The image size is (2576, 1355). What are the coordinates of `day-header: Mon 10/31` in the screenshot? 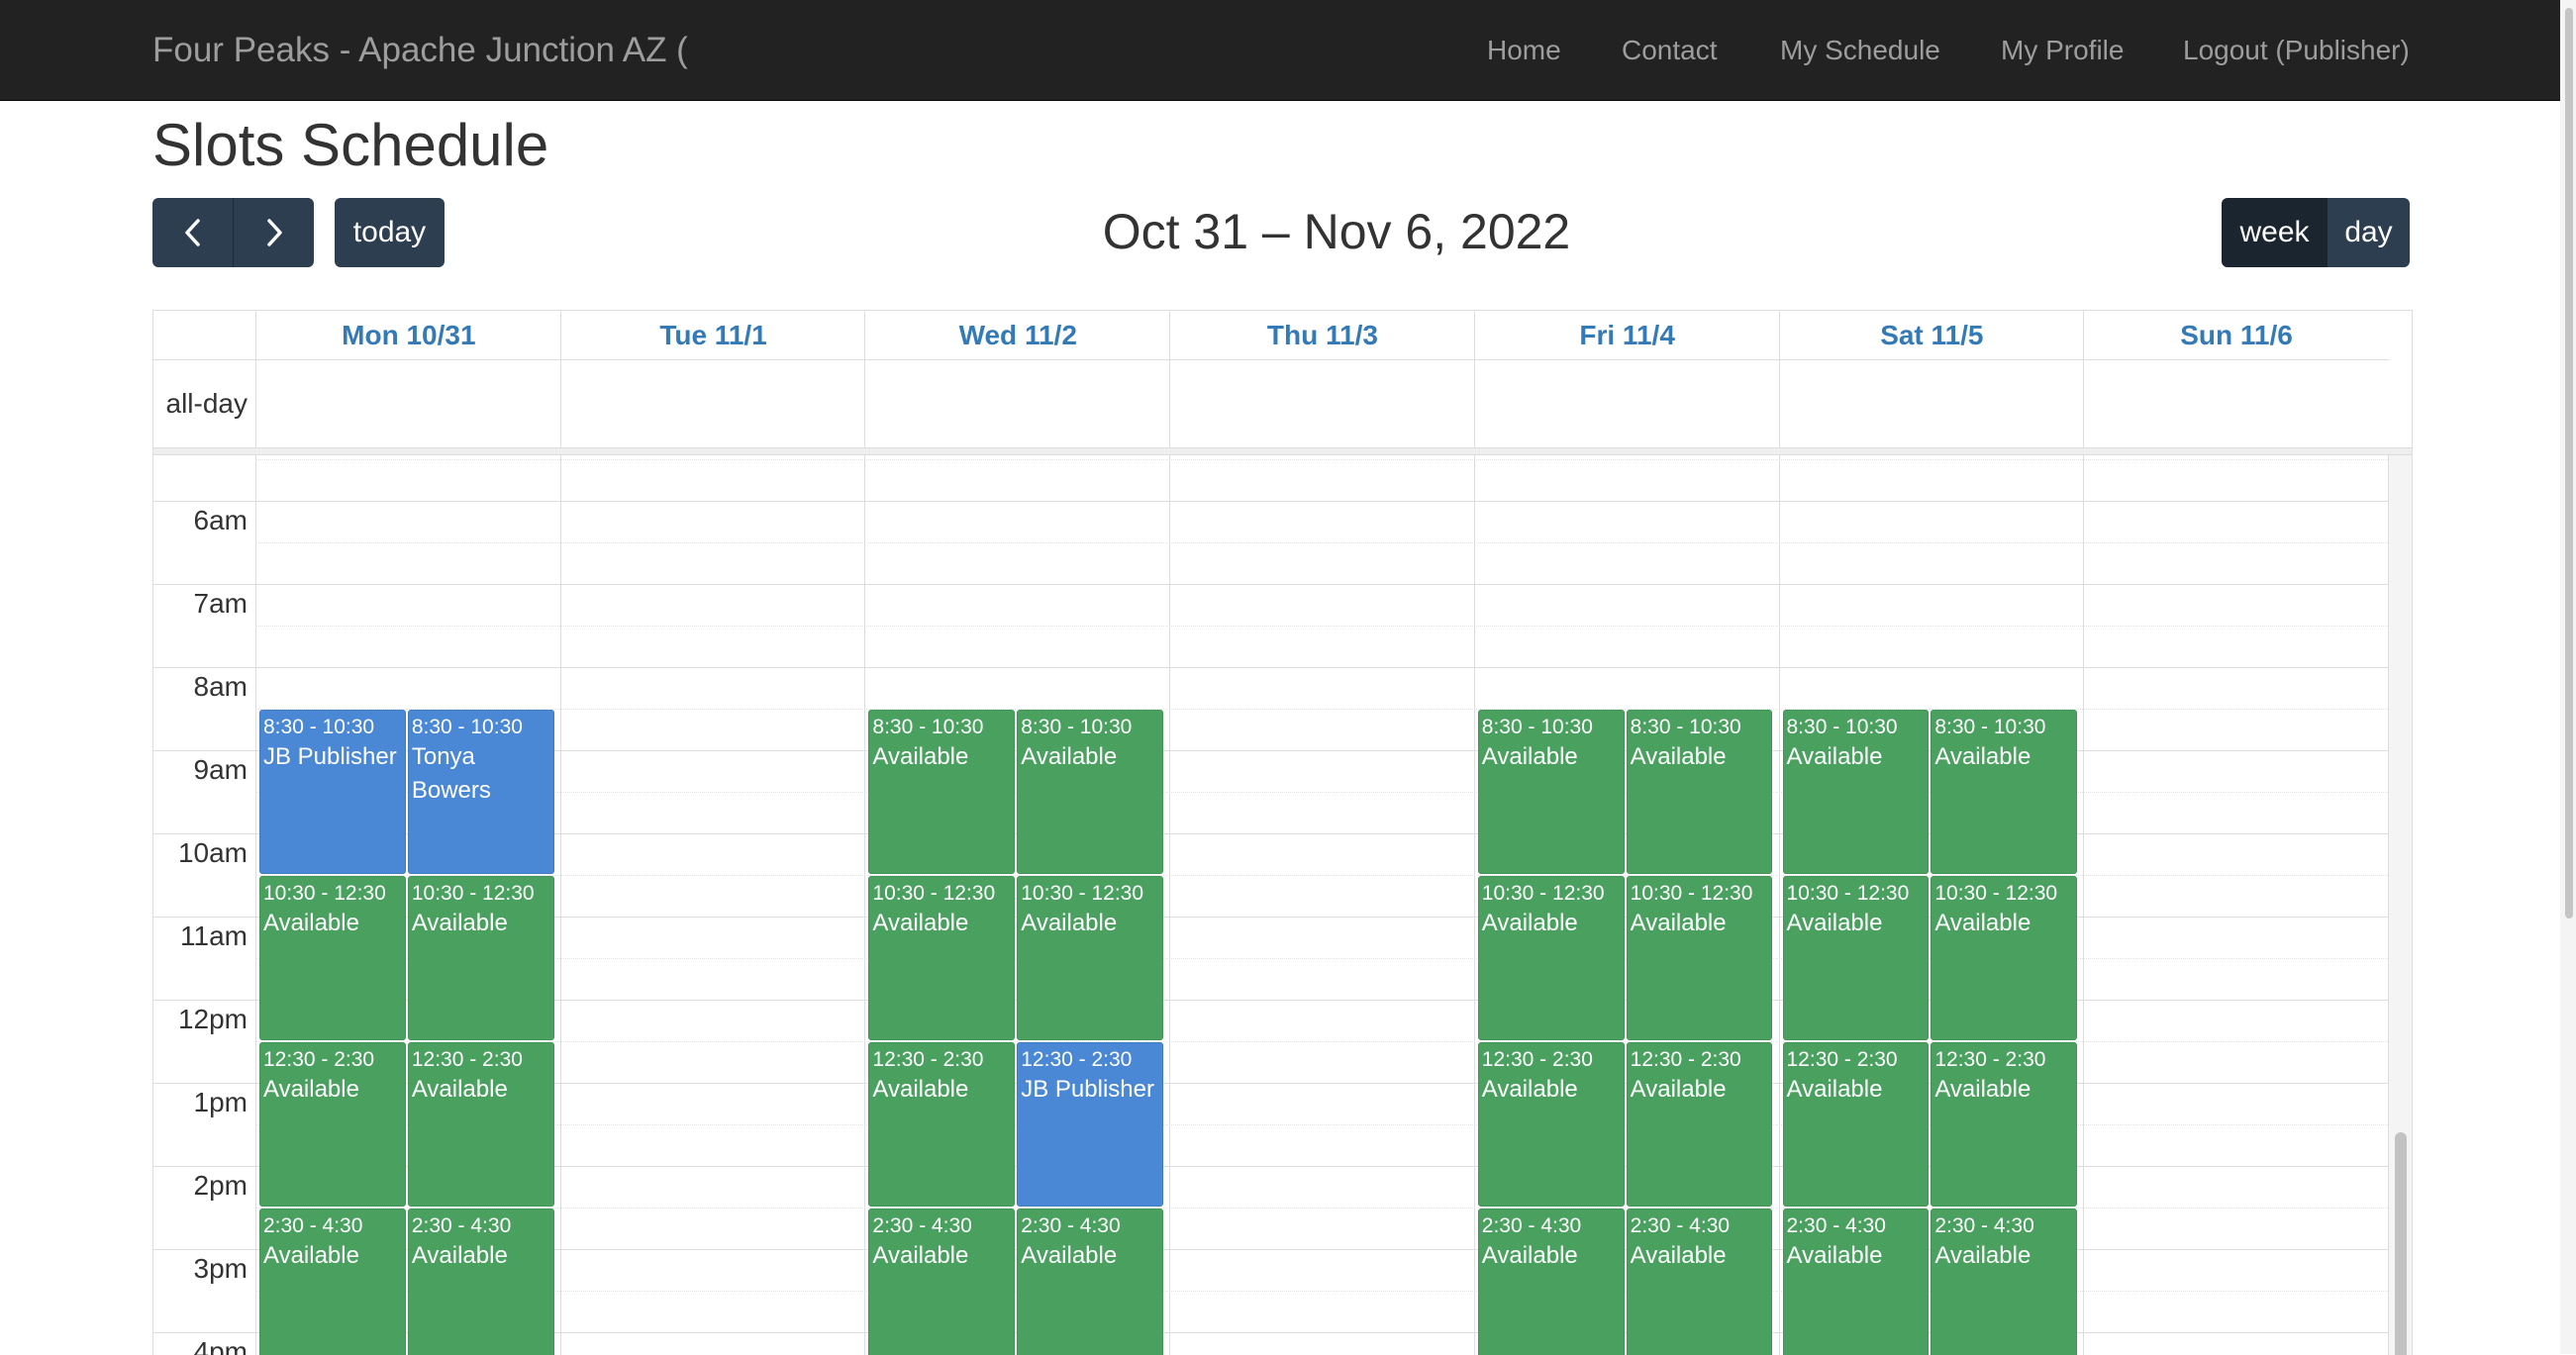 It's located at (408, 336).